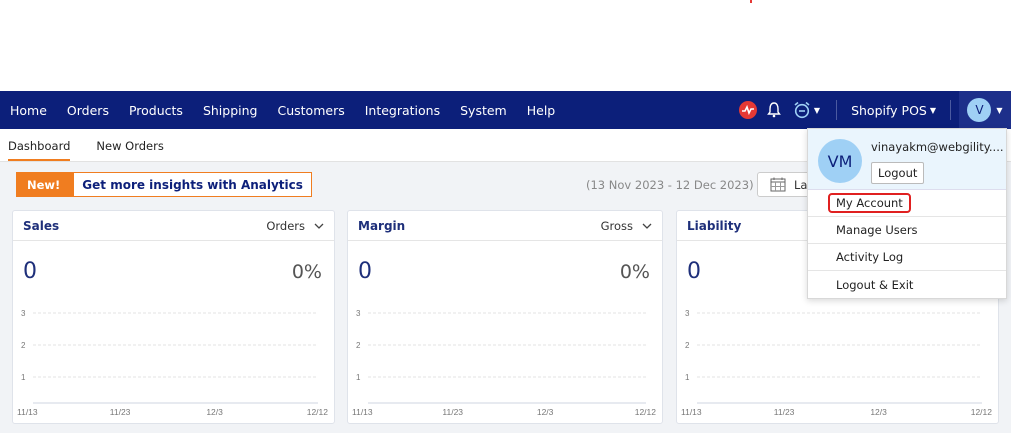 The height and width of the screenshot is (433, 1011). What do you see at coordinates (670, 185) in the screenshot?
I see `date-range-text: (13 Nov 2023 - 12 Dec 2023)` at bounding box center [670, 185].